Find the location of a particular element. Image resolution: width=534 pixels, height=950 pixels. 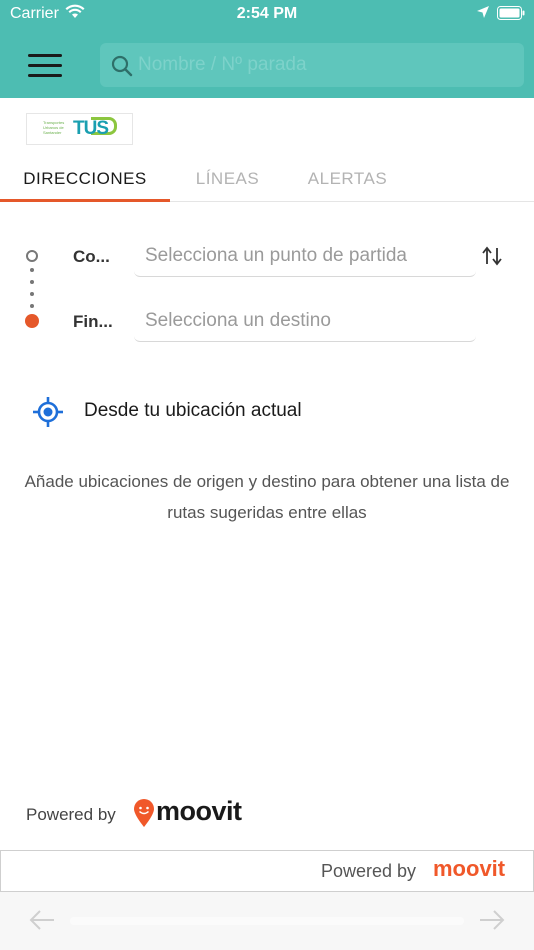

app-header: Carrier 2:54 PM is located at coordinates (267, 49).